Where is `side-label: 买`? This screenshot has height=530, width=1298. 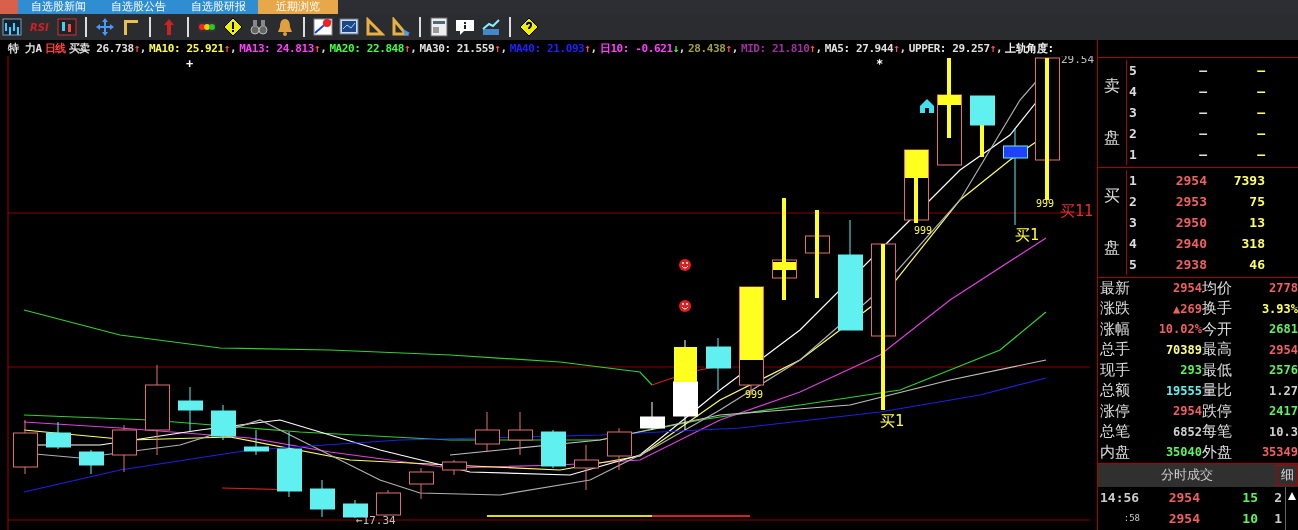 side-label: 买 is located at coordinates (1112, 196).